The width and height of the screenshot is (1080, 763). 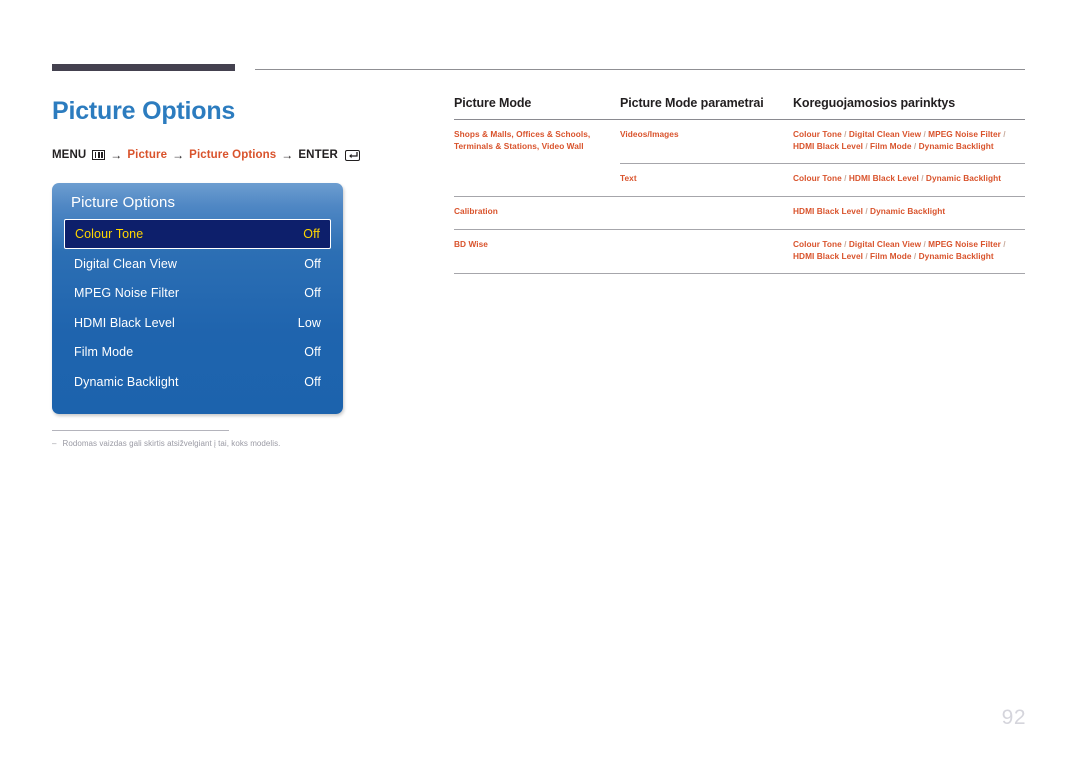 I want to click on cell-options: HDMI Black Level / Dynamic Backlight, so click(x=869, y=211).